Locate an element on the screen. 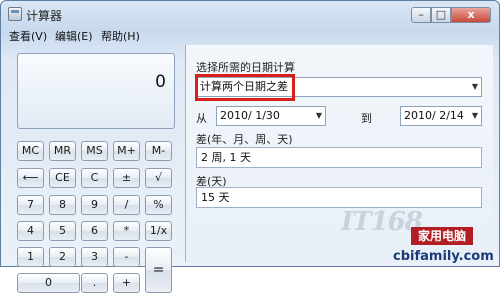 This screenshot has height=293, width=500. menu-bar: 查看(V) 编辑(E) 帮助(H) is located at coordinates (250, 35).